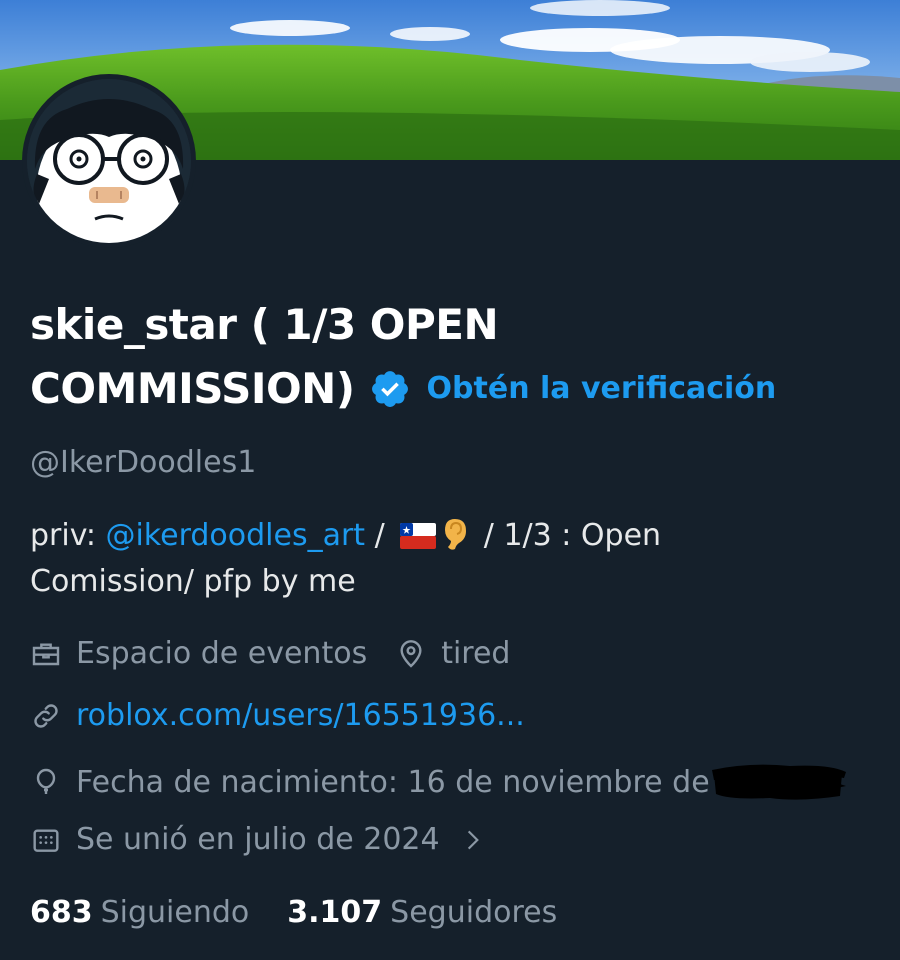 This screenshot has width=900, height=960. Describe the element at coordinates (568, 535) in the screenshot. I see `bio-after-emoji: / 1/3 : Open` at that location.